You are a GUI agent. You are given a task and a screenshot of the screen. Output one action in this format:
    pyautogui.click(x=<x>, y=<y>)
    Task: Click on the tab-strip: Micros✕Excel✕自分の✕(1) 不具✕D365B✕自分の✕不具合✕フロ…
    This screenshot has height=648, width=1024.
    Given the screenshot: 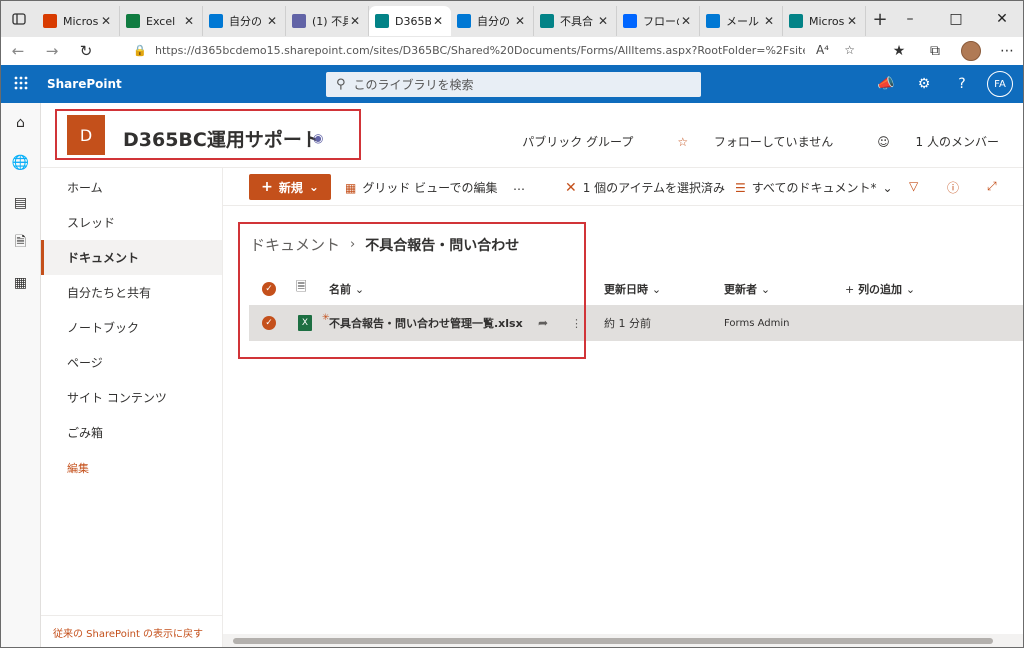 What is the action you would take?
    pyautogui.click(x=512, y=19)
    